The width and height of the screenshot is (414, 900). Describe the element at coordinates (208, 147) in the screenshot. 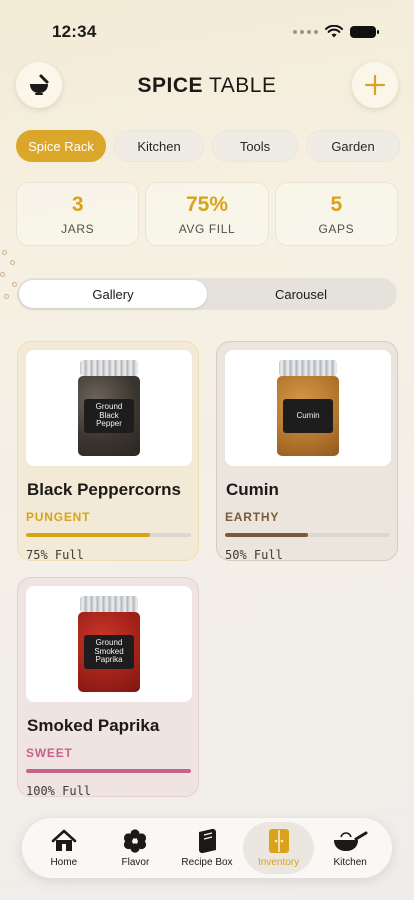

I see `category-tabs: Spice Rack Kitchen Tools Garden` at that location.